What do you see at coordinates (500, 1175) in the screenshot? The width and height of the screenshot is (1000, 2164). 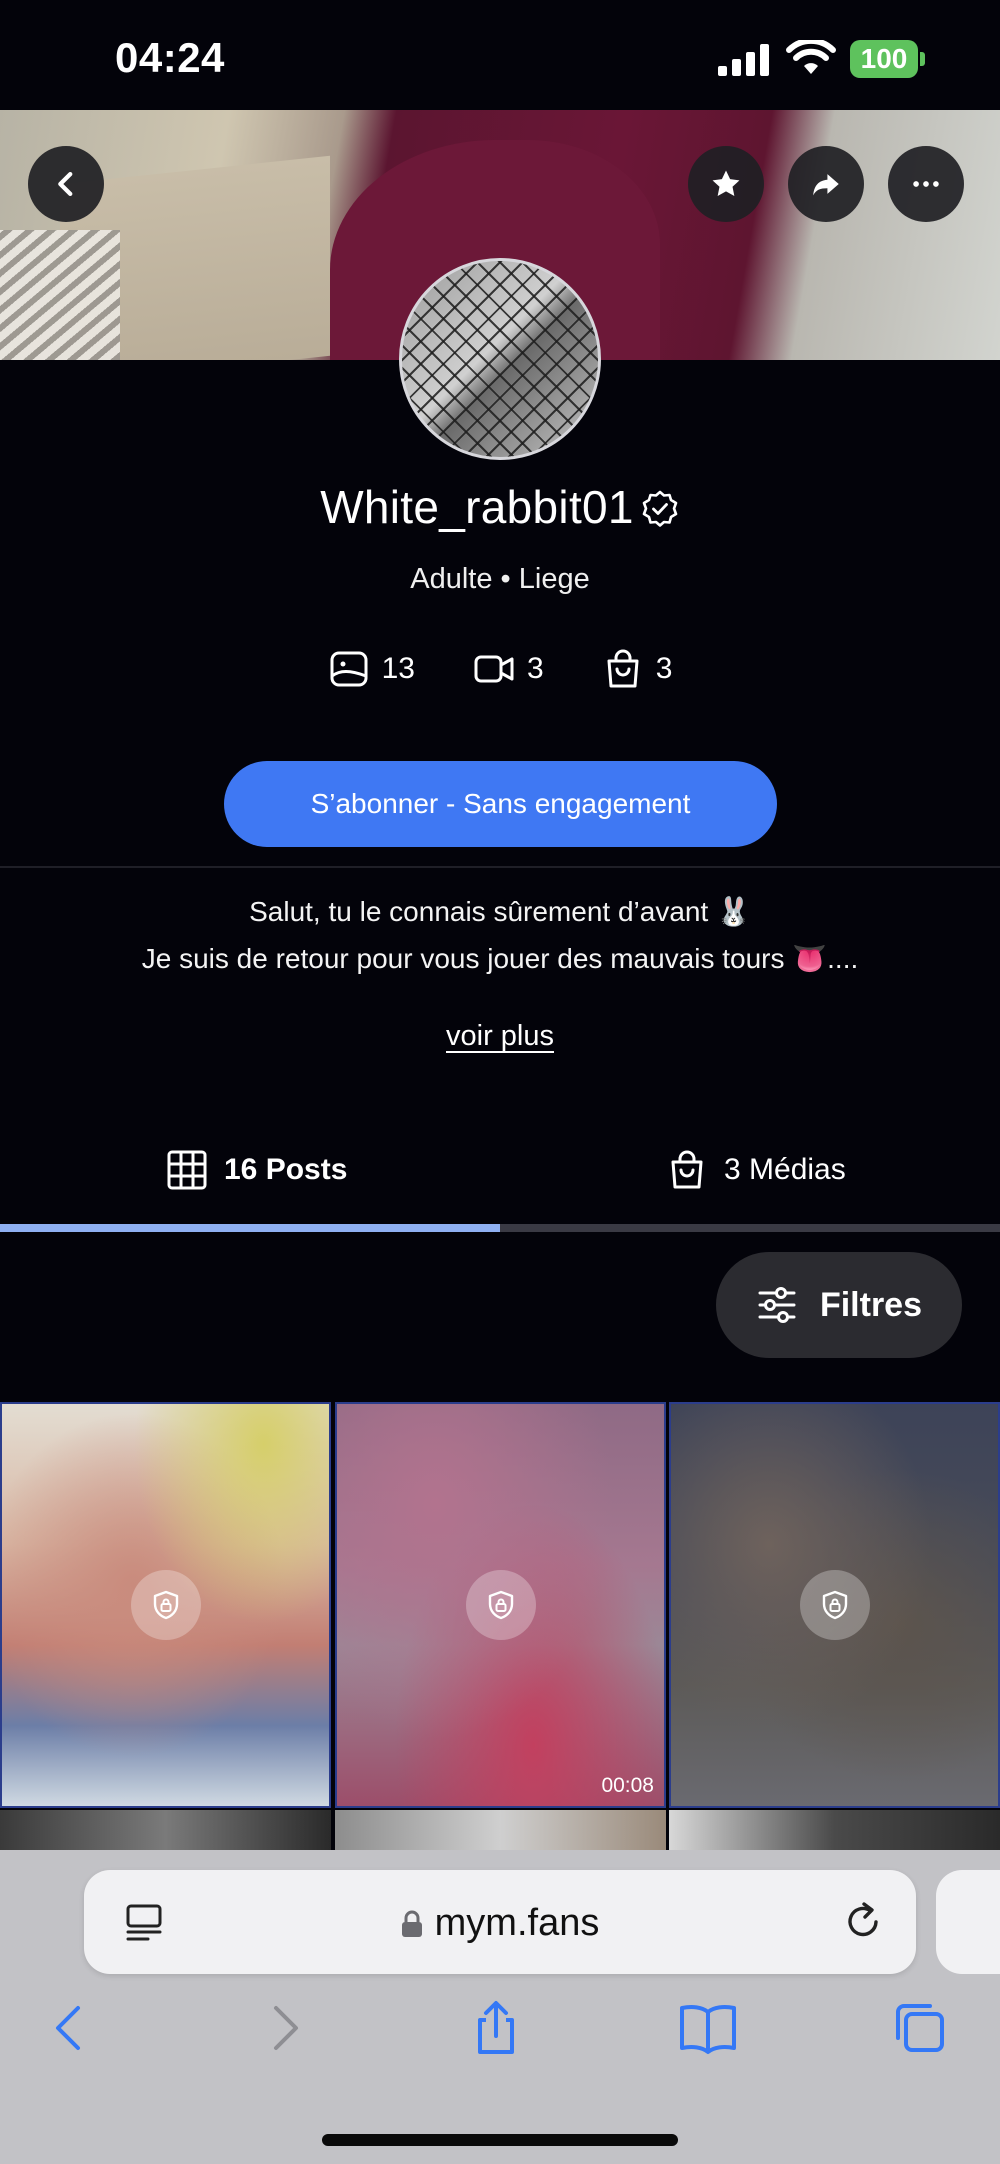 I see `content-tabs: 16 Posts 3 Médias` at bounding box center [500, 1175].